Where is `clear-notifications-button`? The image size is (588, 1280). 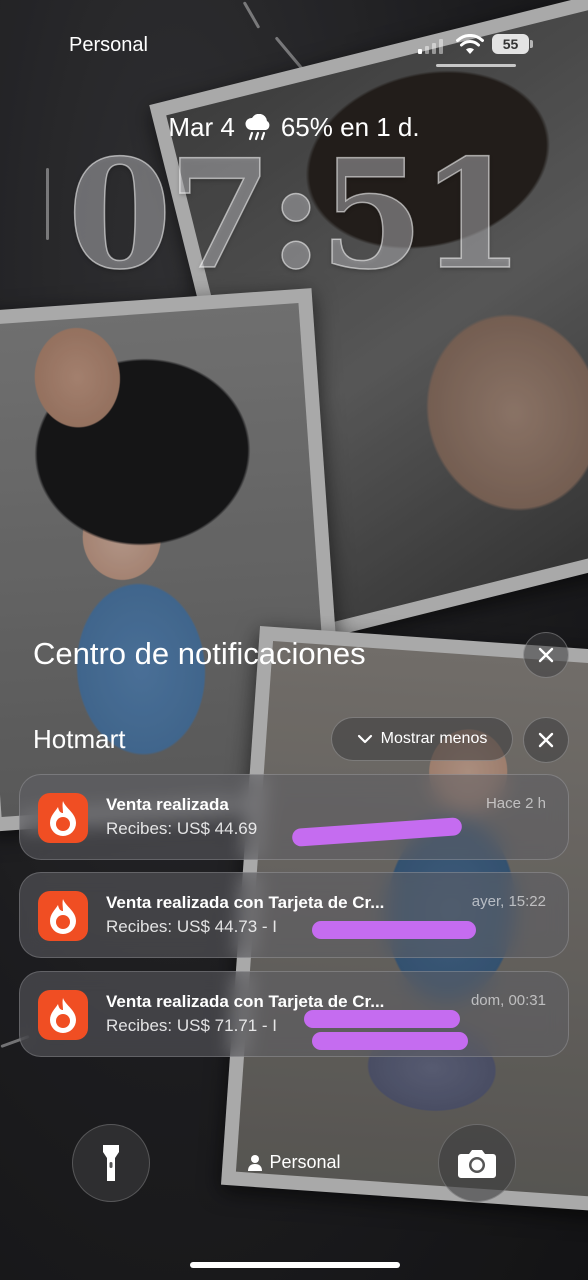
clear-notifications-button is located at coordinates (546, 655).